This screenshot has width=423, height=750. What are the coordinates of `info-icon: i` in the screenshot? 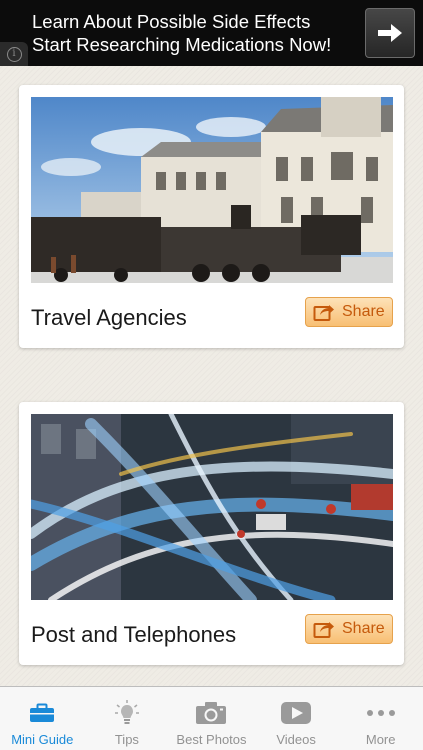 It's located at (14, 54).